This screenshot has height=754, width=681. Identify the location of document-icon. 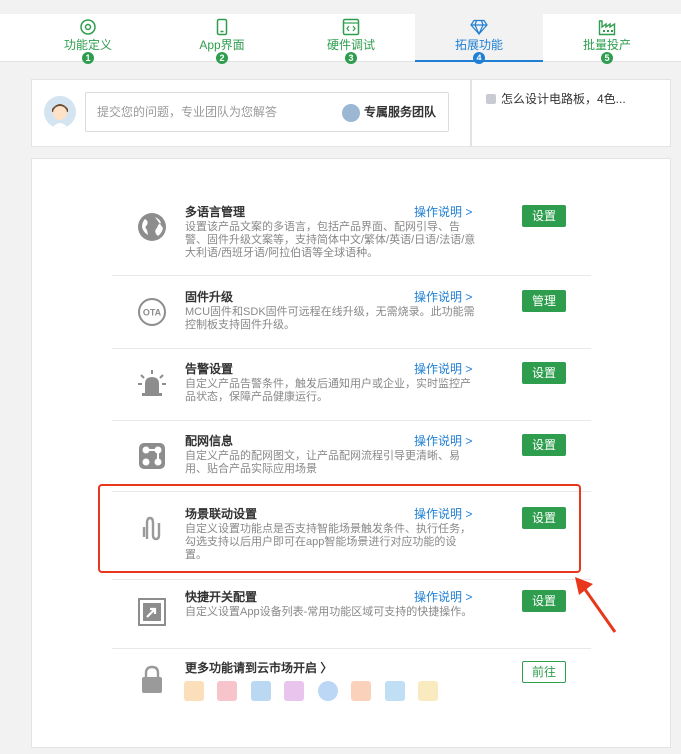
(428, 691).